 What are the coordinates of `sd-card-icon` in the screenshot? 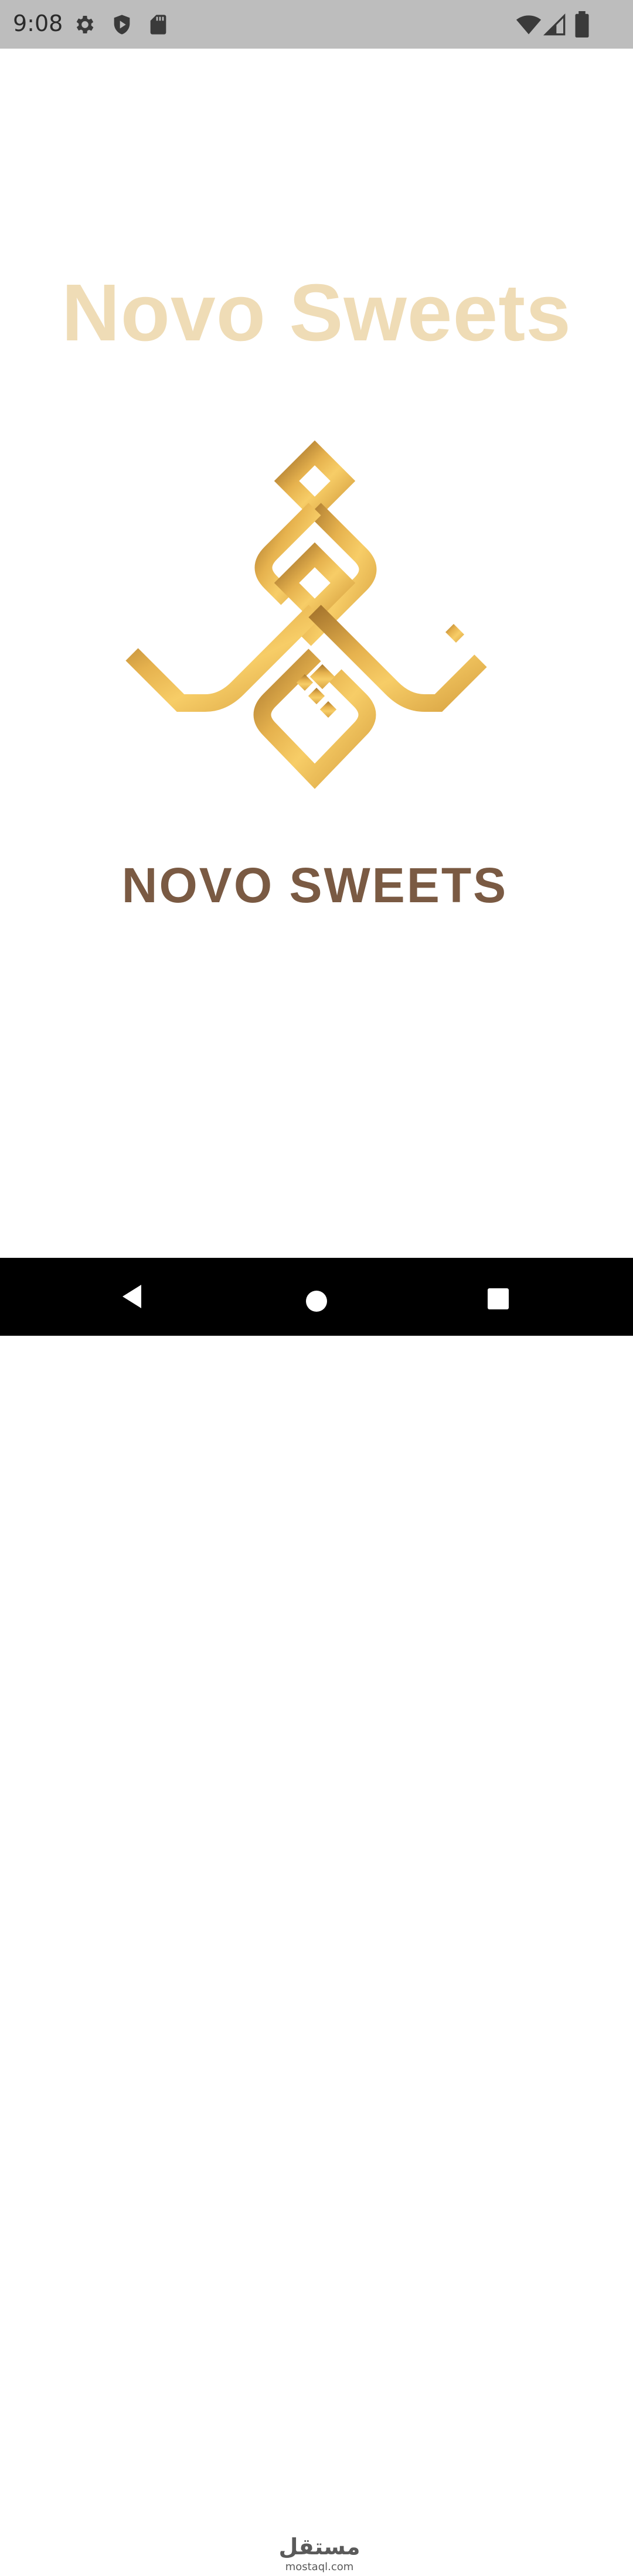 It's located at (158, 25).